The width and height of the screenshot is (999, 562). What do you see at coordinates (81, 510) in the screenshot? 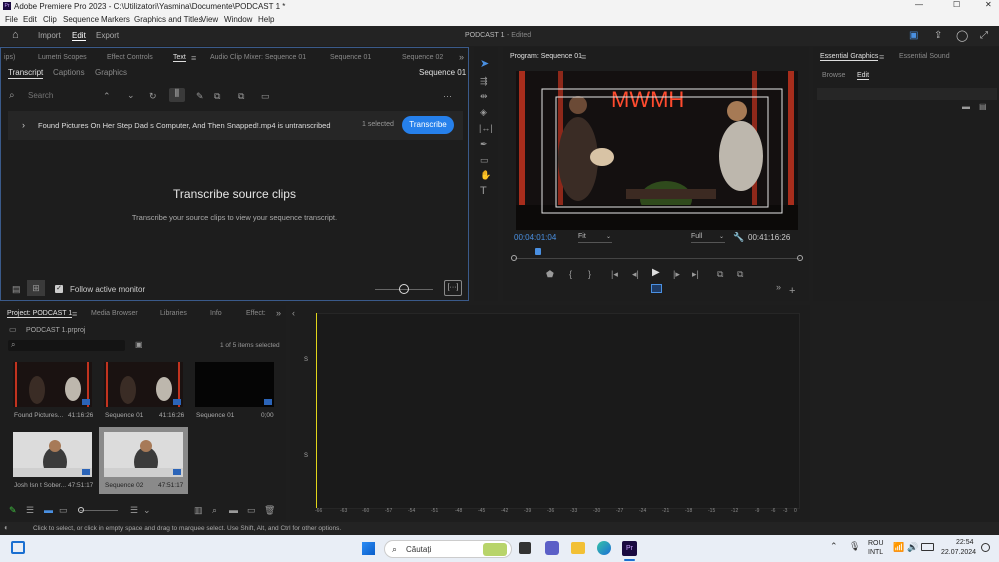
I see `thumb-size-handle` at bounding box center [81, 510].